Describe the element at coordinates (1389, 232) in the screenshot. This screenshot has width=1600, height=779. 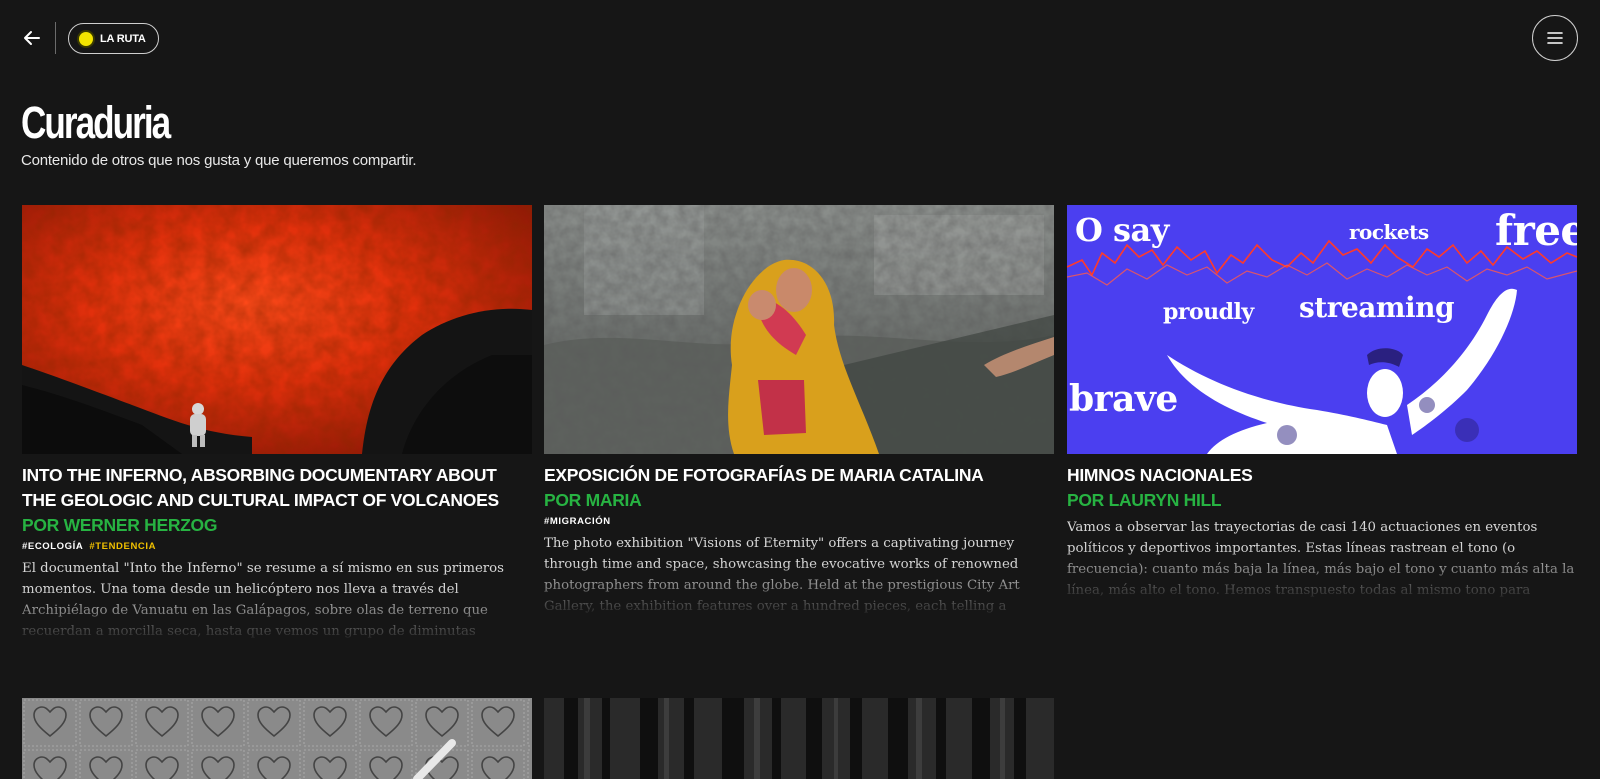
I see `anthem-word-rockets: rockets` at that location.